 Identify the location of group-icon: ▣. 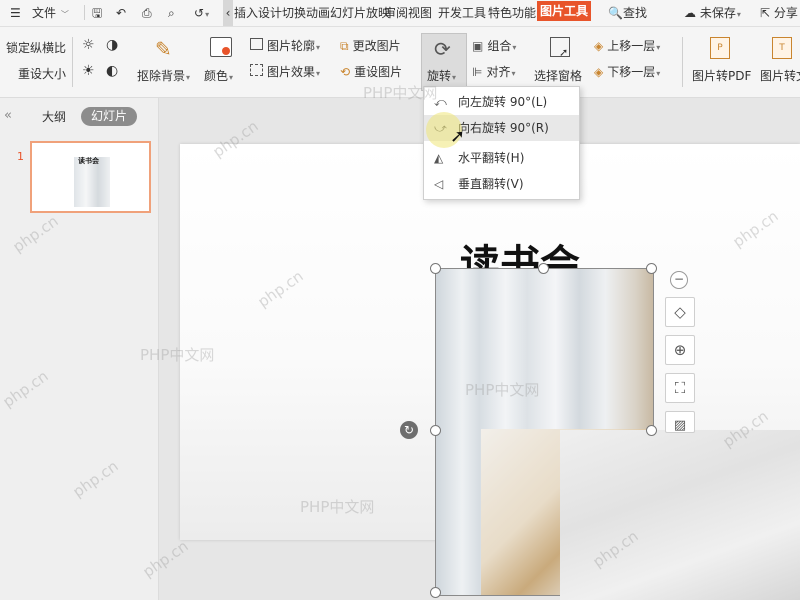
(478, 46).